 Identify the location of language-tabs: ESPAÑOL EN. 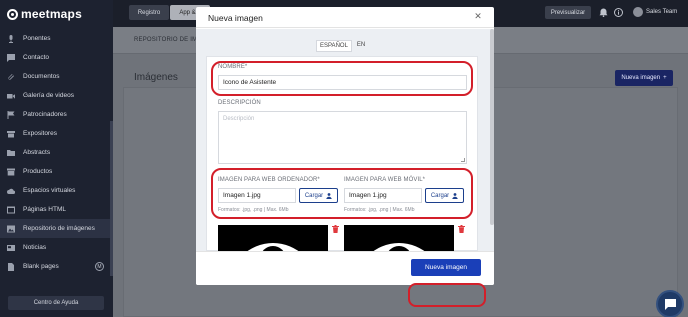
(342, 46).